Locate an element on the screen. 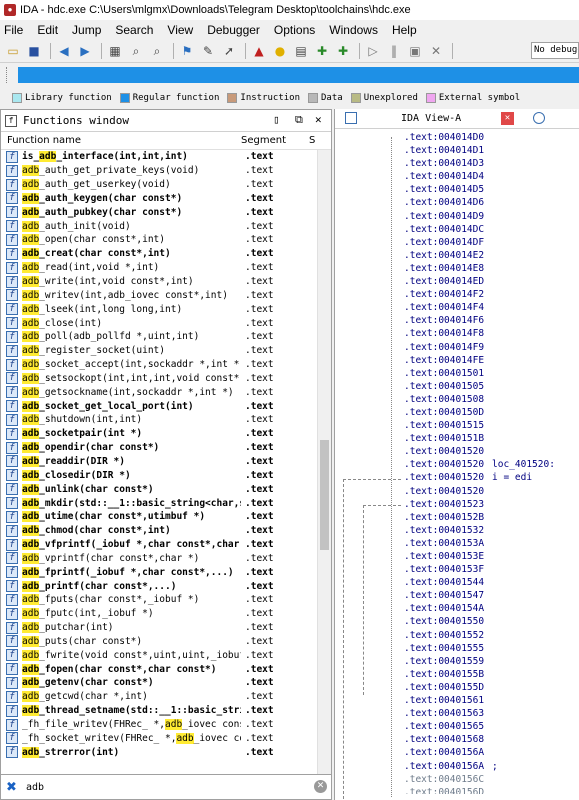 The width and height of the screenshot is (579, 800). function-row: f adb_putchar(int) .text is located at coordinates (159, 628).